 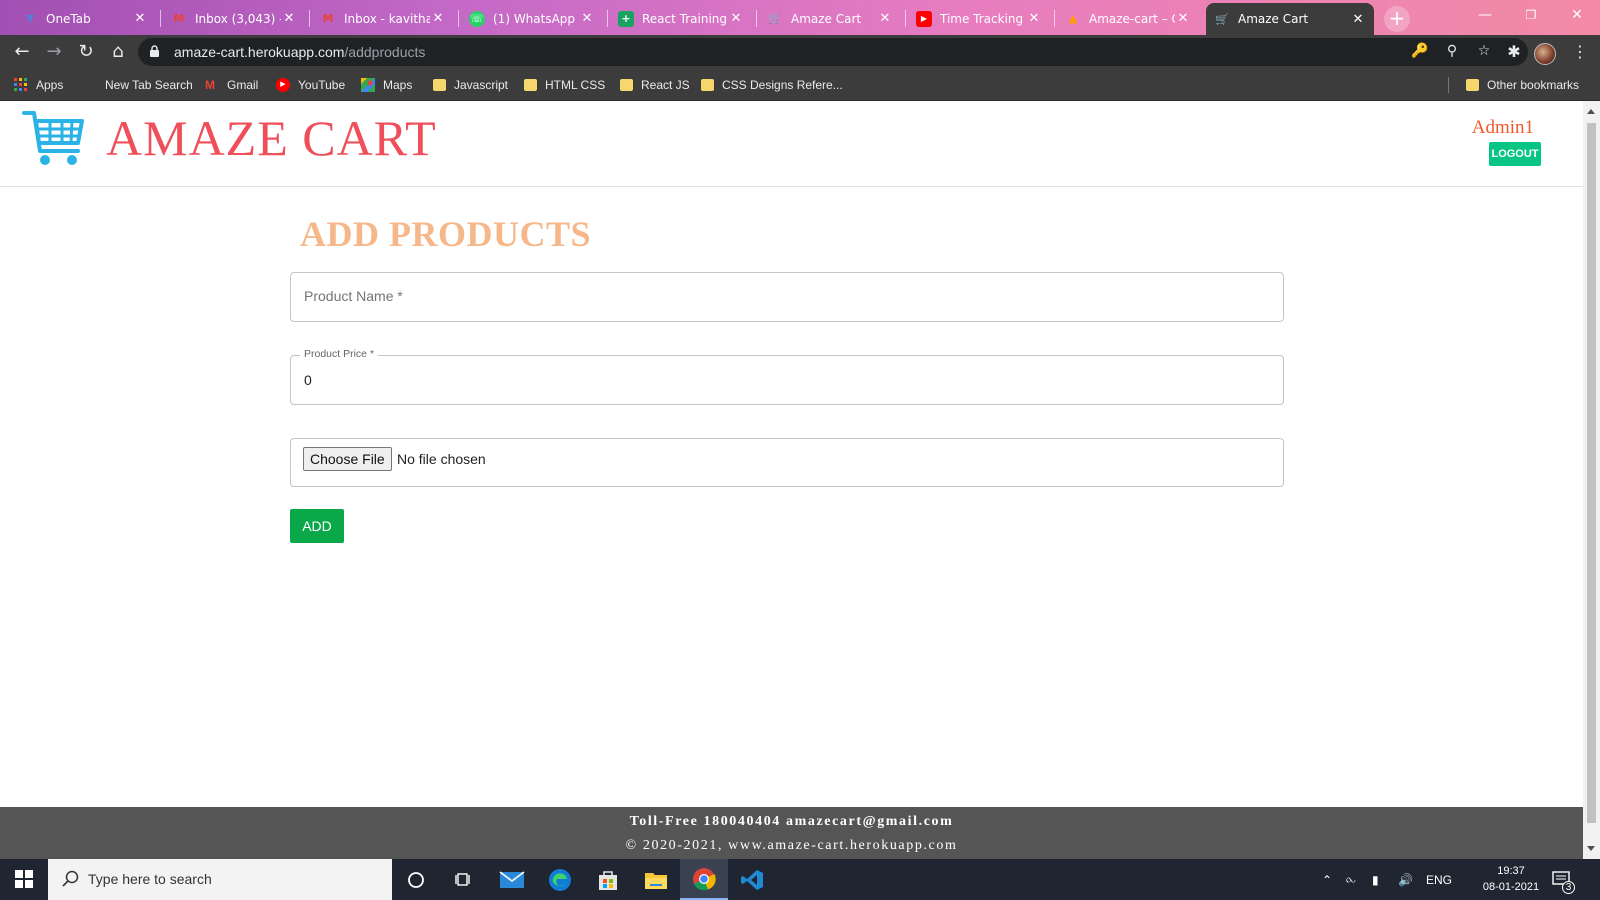 What do you see at coordinates (1484, 52) in the screenshot?
I see `bookmark-star-icon: ☆` at bounding box center [1484, 52].